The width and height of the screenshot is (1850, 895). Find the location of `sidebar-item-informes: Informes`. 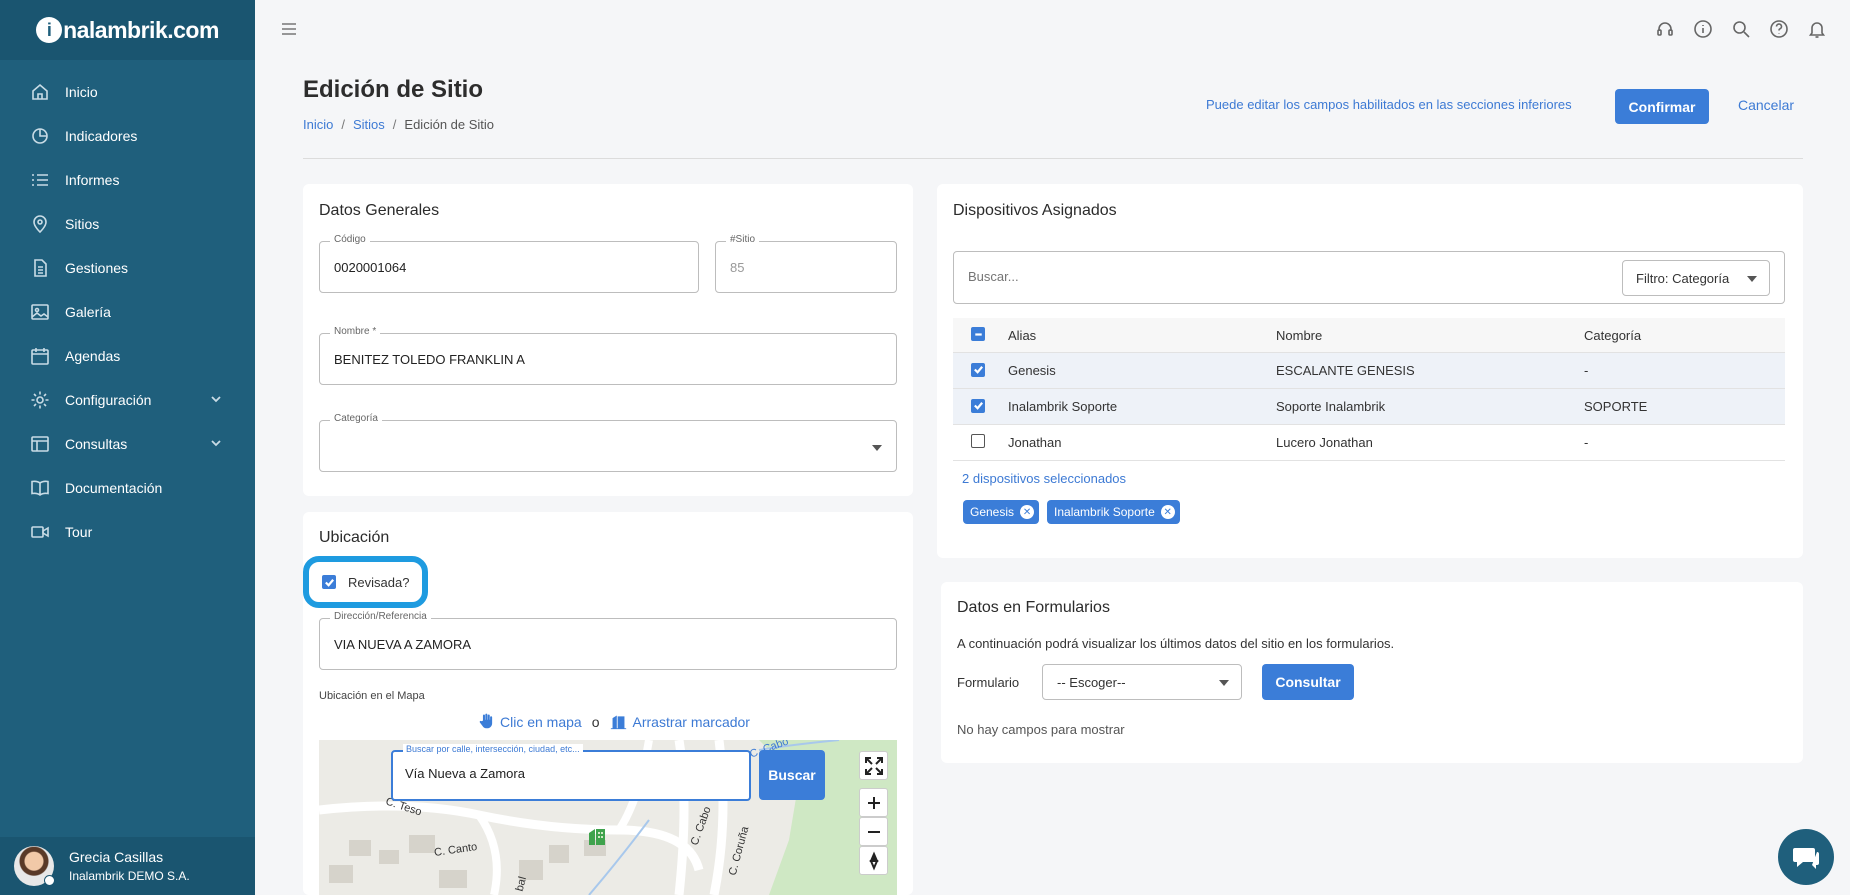

sidebar-item-informes: Informes is located at coordinates (127, 180).